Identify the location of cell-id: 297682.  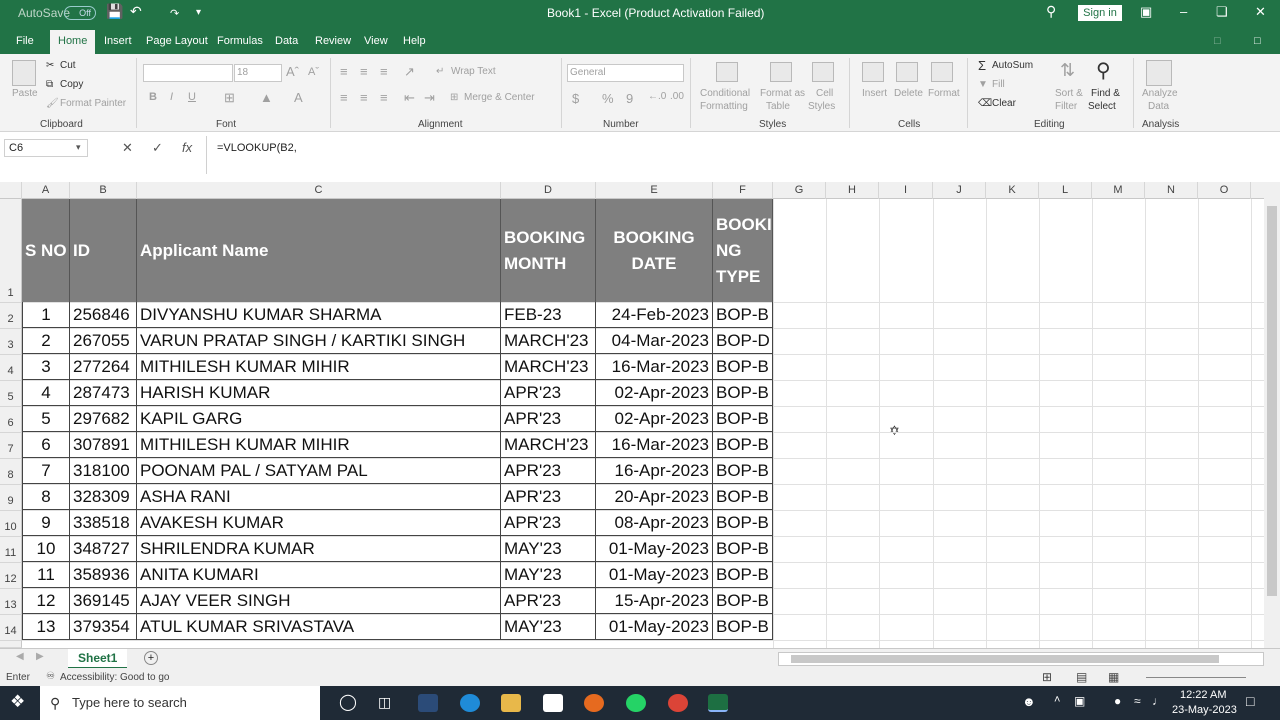
(103, 419).